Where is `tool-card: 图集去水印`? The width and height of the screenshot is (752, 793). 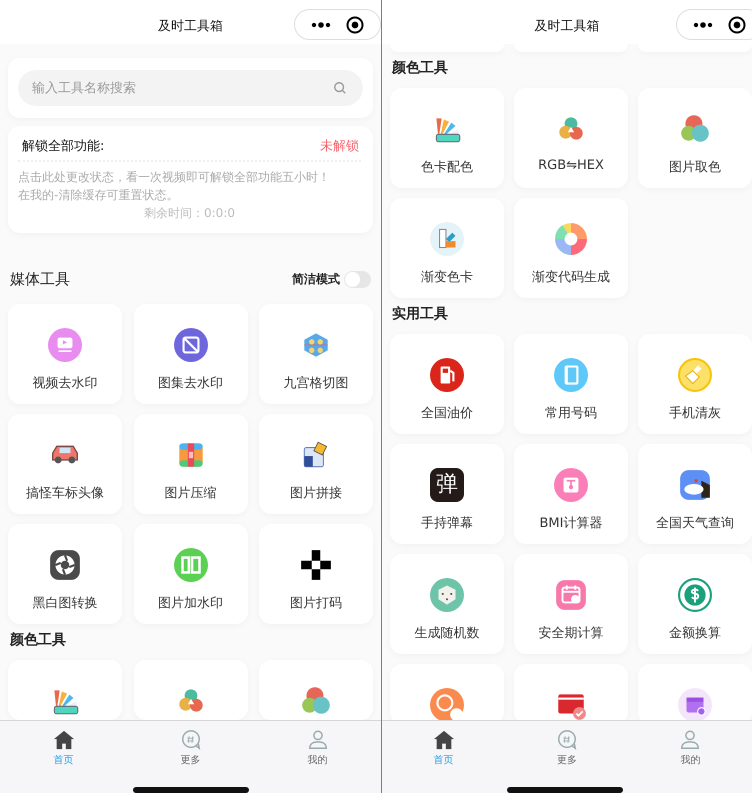
tool-card: 图集去水印 is located at coordinates (191, 354).